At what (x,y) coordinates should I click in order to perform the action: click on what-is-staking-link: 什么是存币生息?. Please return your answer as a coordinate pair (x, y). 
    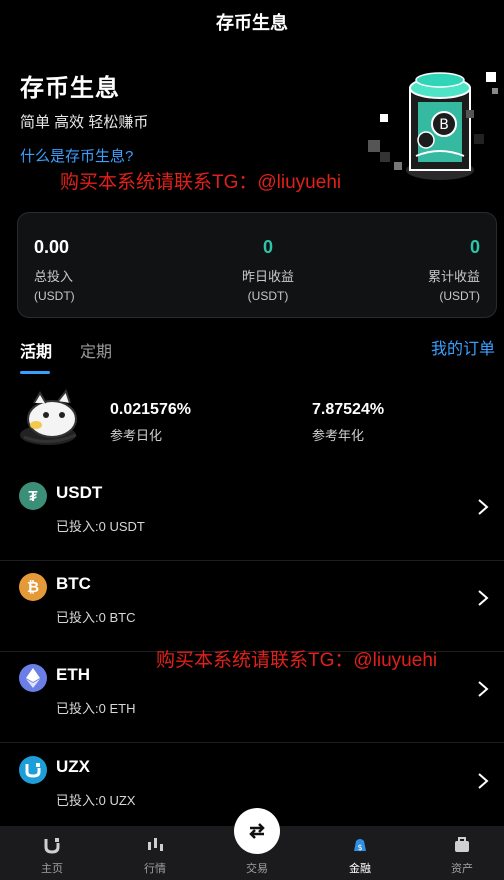
    Looking at the image, I should click on (76, 155).